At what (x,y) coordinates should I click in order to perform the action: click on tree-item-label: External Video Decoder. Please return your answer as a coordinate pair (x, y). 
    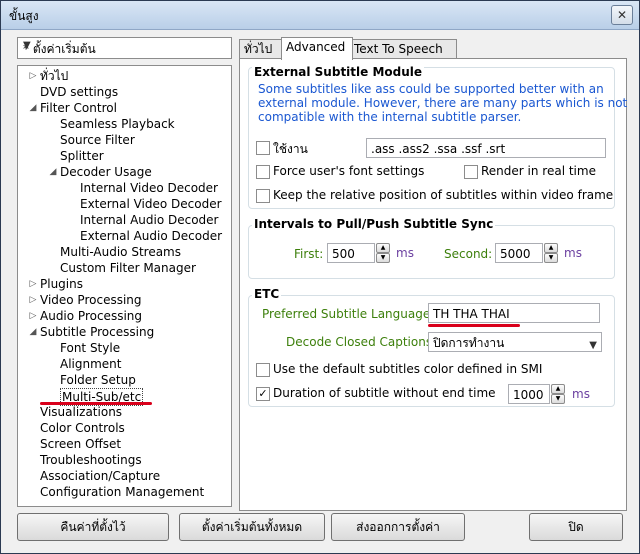
    Looking at the image, I should click on (151, 204).